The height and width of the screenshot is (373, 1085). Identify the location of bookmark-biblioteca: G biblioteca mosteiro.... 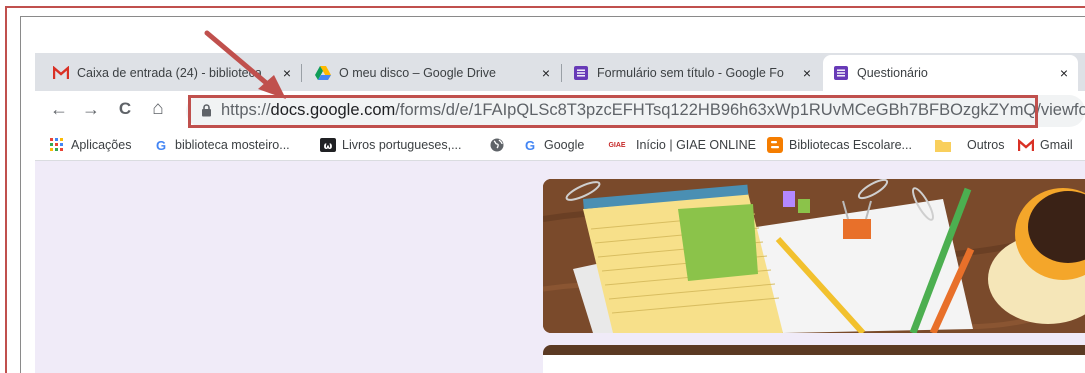
(221, 145).